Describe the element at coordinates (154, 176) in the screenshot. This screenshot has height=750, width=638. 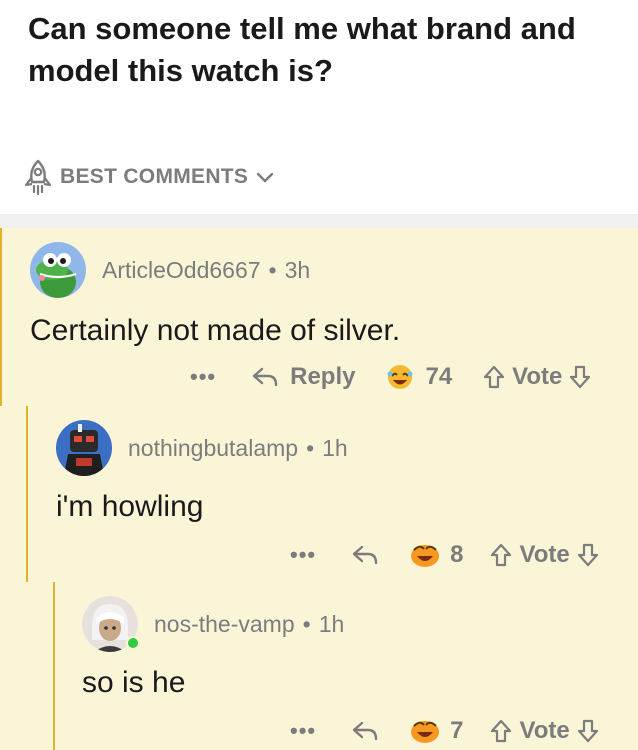
I see `sort-label: BEST COMMENTS` at that location.